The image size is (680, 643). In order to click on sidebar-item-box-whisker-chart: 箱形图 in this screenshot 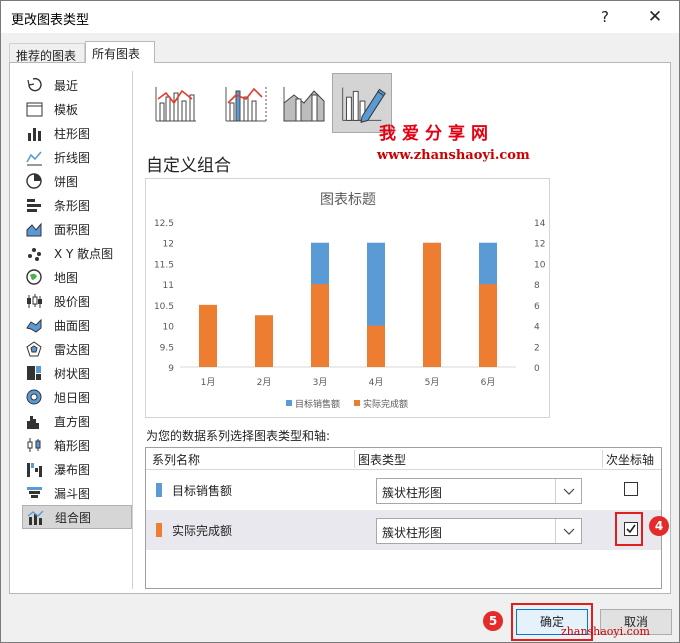, I will do `click(77, 445)`.